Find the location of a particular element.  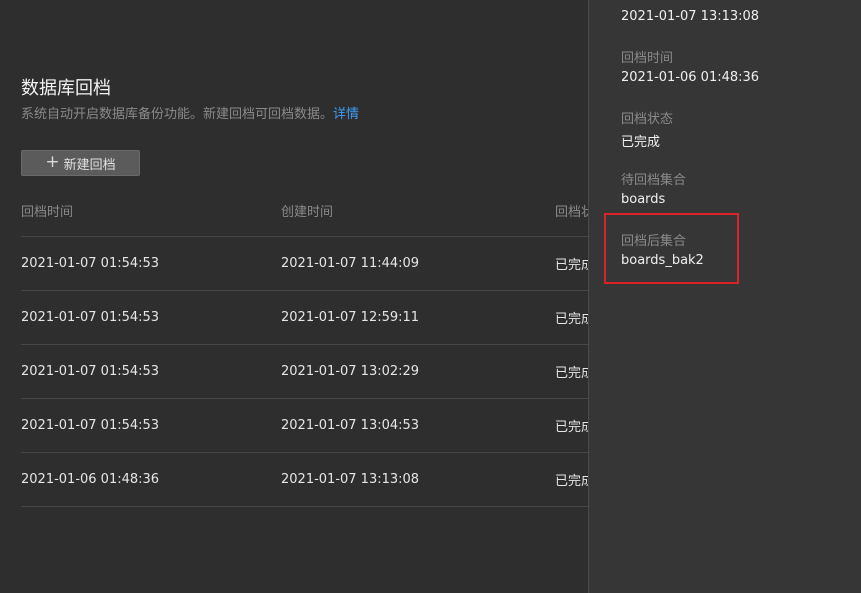

header-rollback-time: 回档时间 is located at coordinates (47, 212).